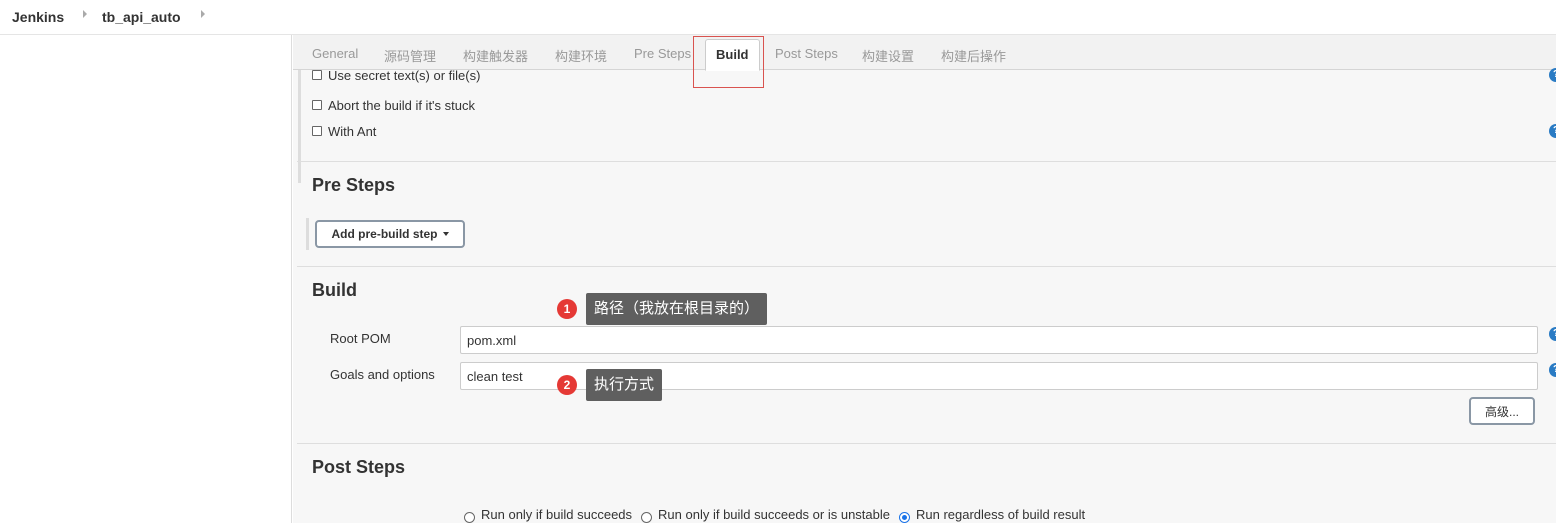  What do you see at coordinates (888, 55) in the screenshot?
I see `tab-build-settings: 构建设置` at bounding box center [888, 55].